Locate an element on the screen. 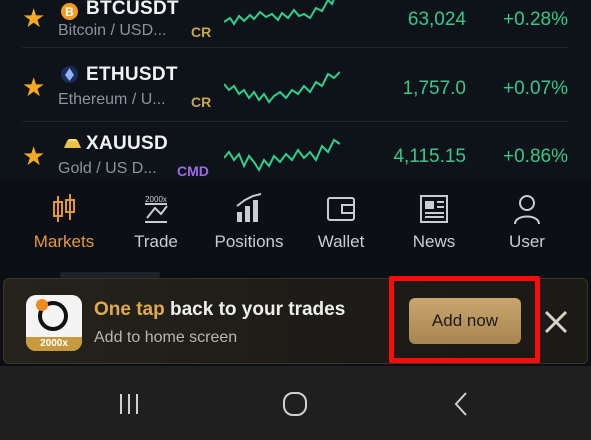 This screenshot has height=440, width=591. svg-text: 2000x is located at coordinates (156, 199).